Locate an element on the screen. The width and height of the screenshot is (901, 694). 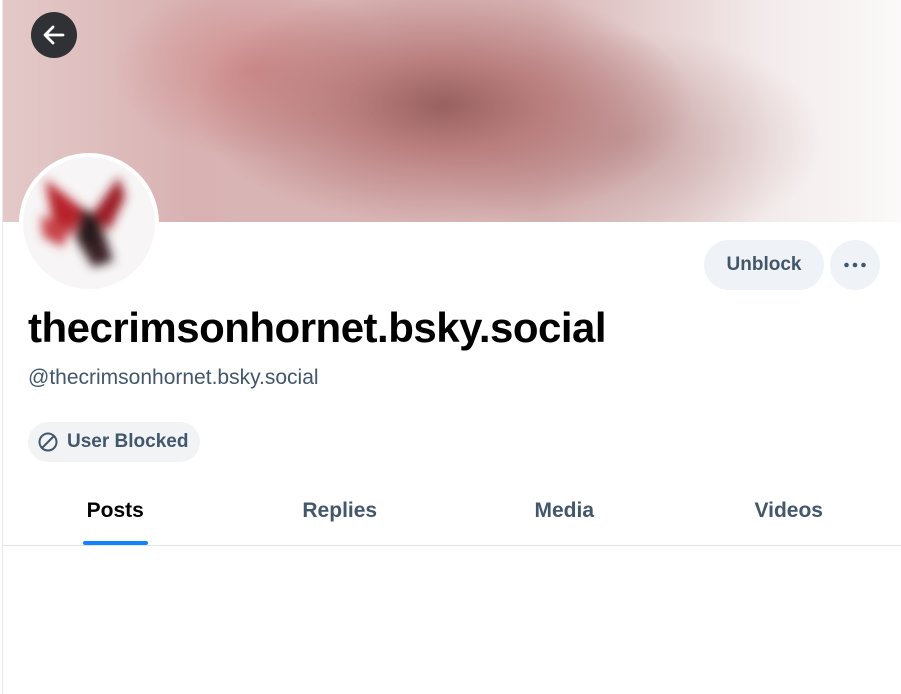
display-name: thecrimsonhornet.bsky.social is located at coordinates (317, 327).